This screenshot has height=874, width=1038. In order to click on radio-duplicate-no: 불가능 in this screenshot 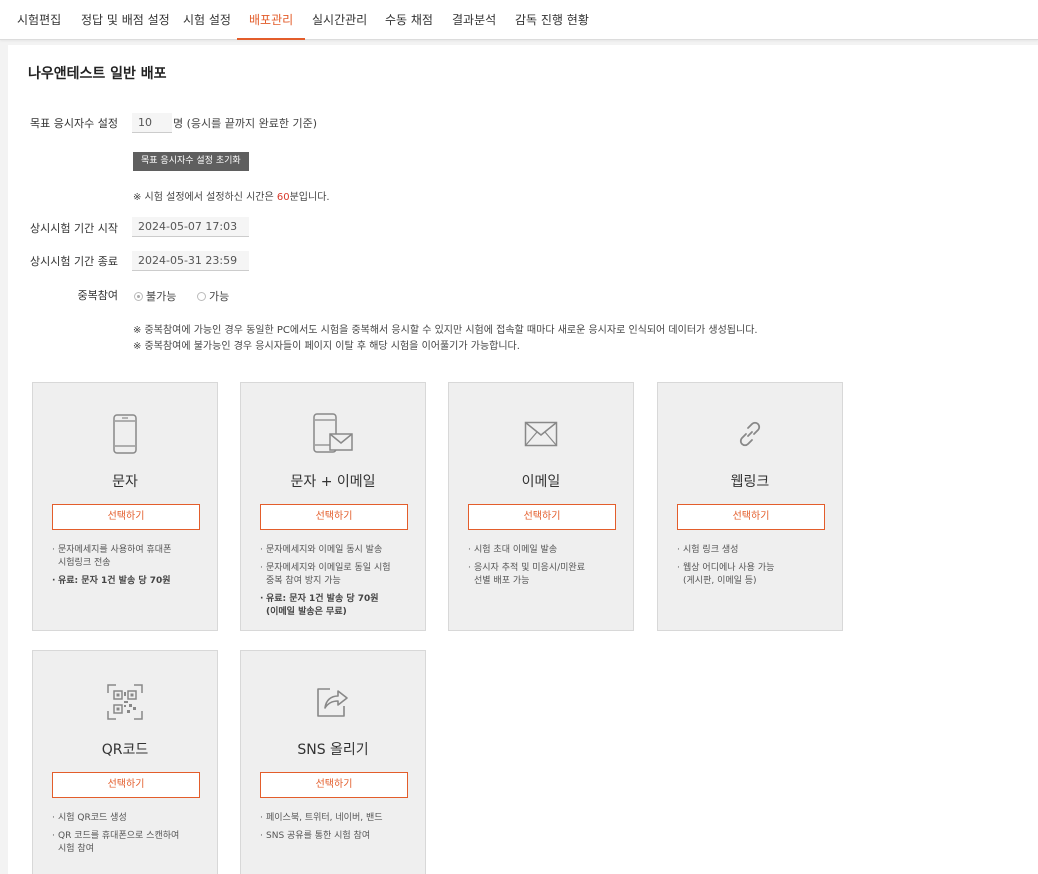, I will do `click(155, 296)`.